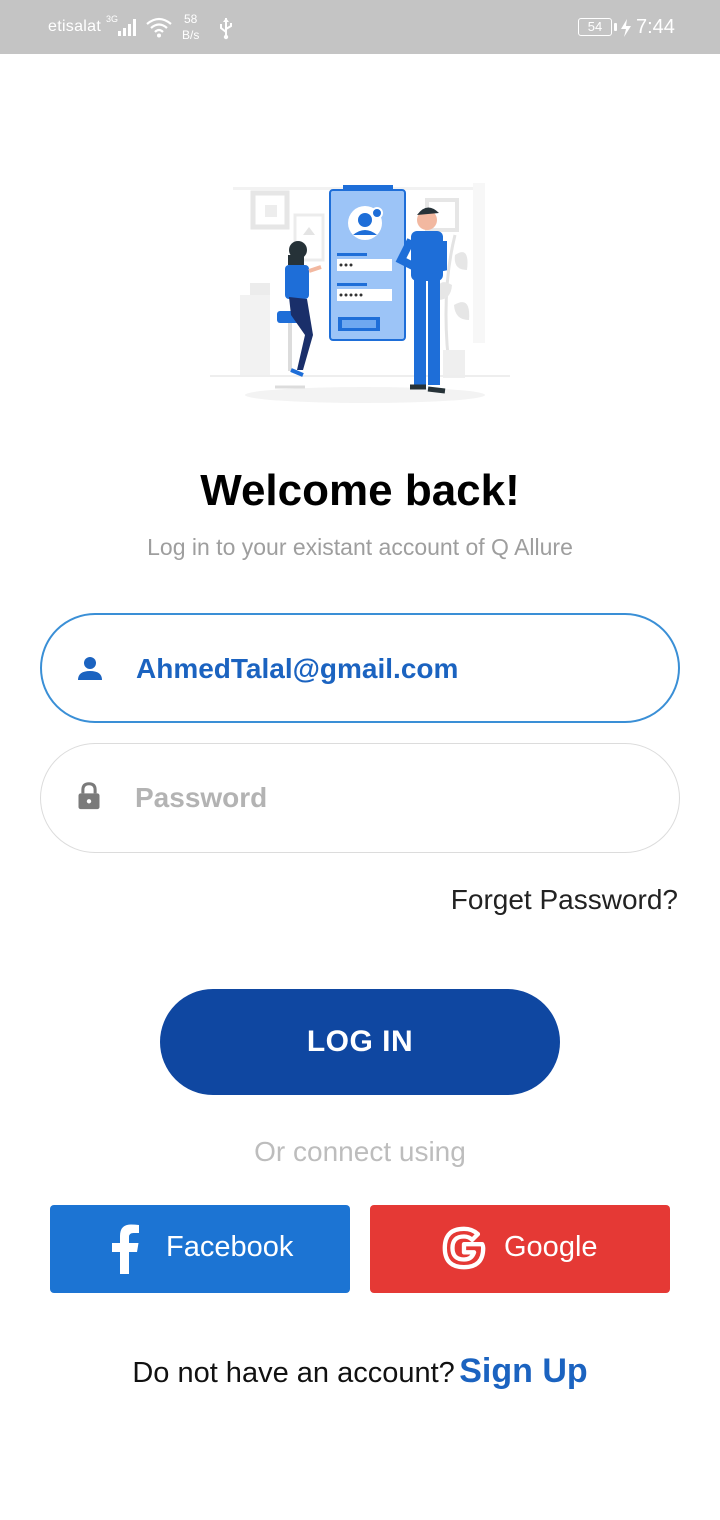 The width and height of the screenshot is (720, 1520). Describe the element at coordinates (523, 1371) in the screenshot. I see `signup-link: Sign Up` at that location.